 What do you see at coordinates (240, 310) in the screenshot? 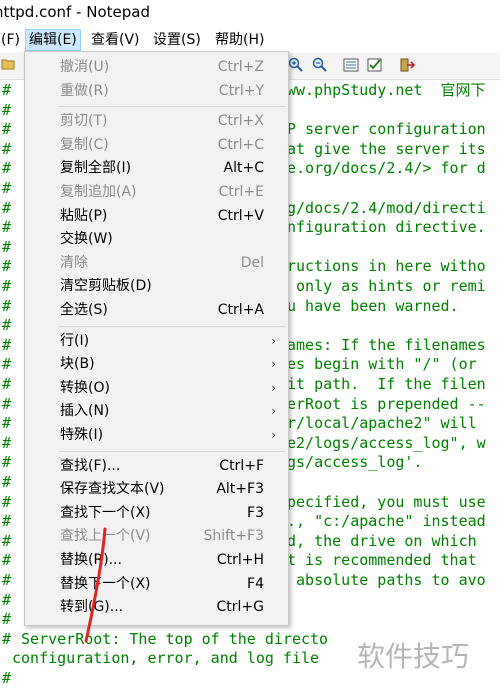
I see `menu-item-shortcut: Ctrl+A` at bounding box center [240, 310].